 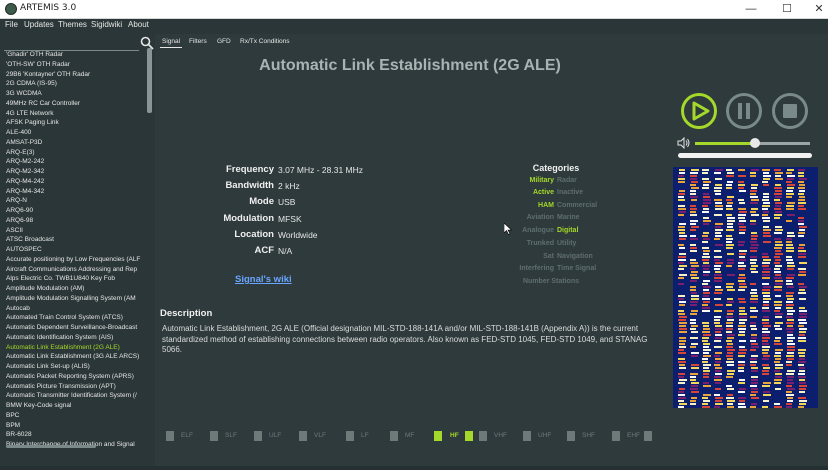 What do you see at coordinates (73, 250) in the screenshot?
I see `list-item: AUTOSPEC` at bounding box center [73, 250].